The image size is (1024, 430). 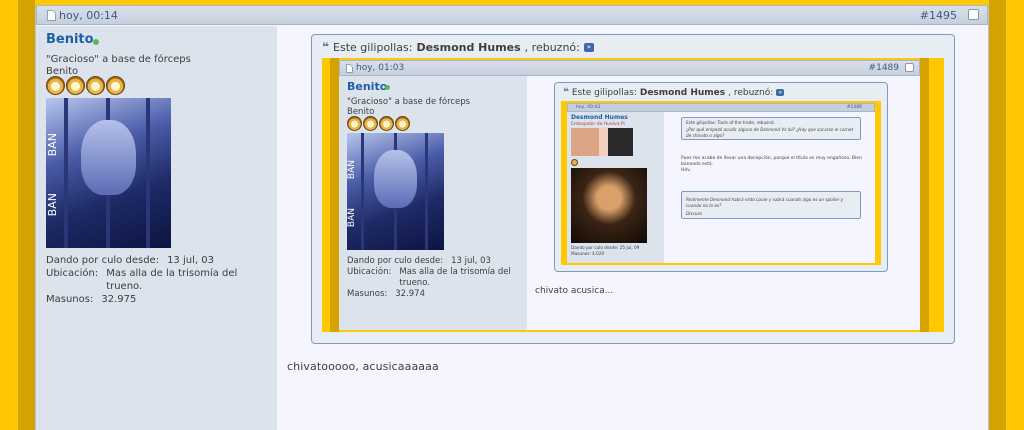 What do you see at coordinates (373, 47) in the screenshot?
I see `quote-prefix: Este gilipollas:` at bounding box center [373, 47].